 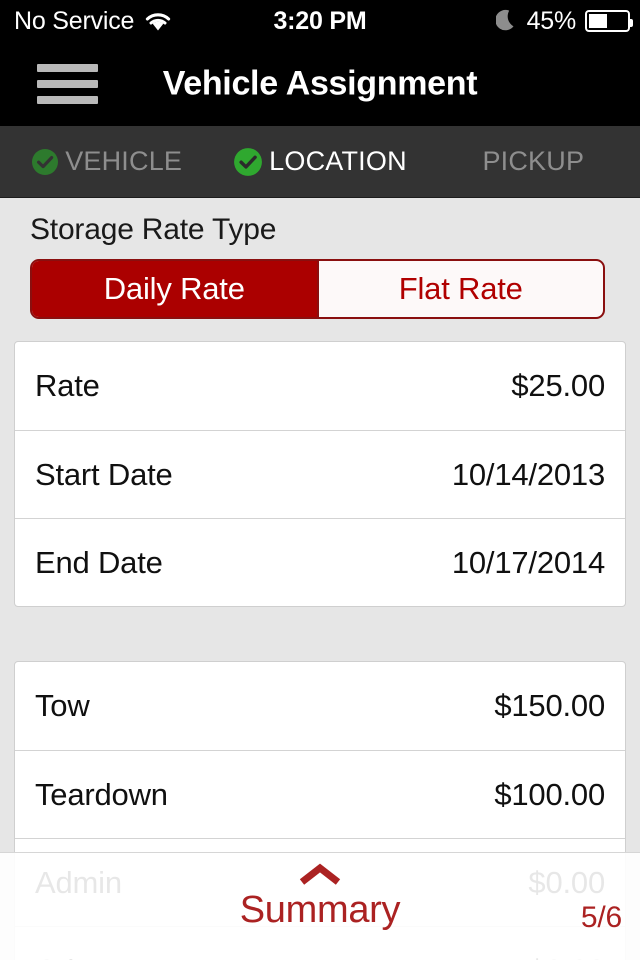 What do you see at coordinates (320, 794) in the screenshot?
I see `table-row: Teardown $100.00` at bounding box center [320, 794].